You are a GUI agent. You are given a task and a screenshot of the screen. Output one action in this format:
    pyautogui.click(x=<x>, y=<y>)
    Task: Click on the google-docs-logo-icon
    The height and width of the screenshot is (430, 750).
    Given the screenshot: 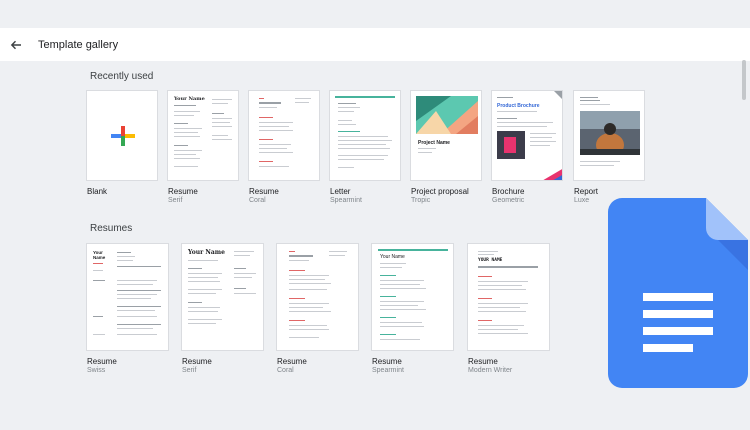 What is the action you would take?
    pyautogui.click(x=678, y=293)
    